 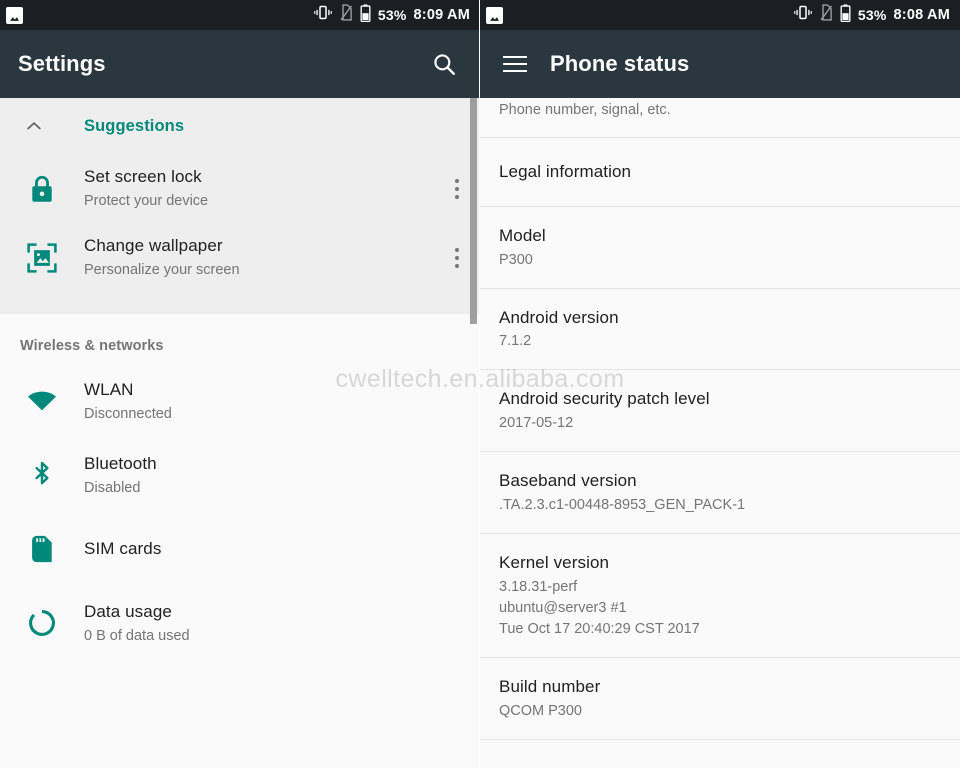 I want to click on wifi-icon, so click(x=42, y=401).